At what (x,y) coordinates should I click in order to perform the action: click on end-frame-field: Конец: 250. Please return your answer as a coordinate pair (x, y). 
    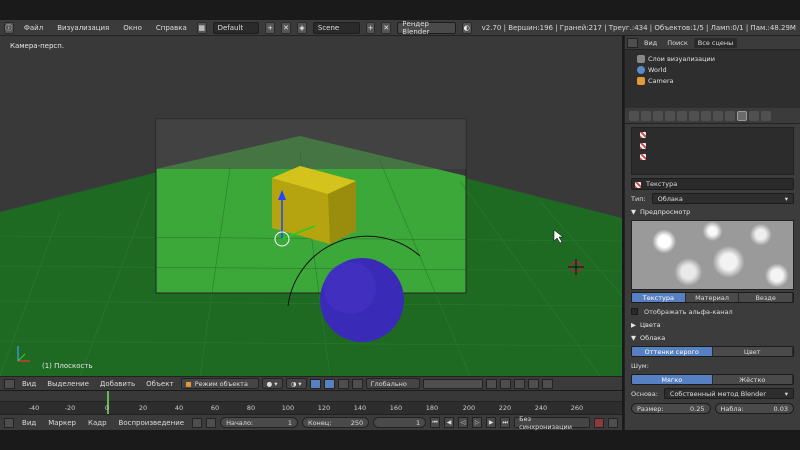
    Looking at the image, I should click on (335, 422).